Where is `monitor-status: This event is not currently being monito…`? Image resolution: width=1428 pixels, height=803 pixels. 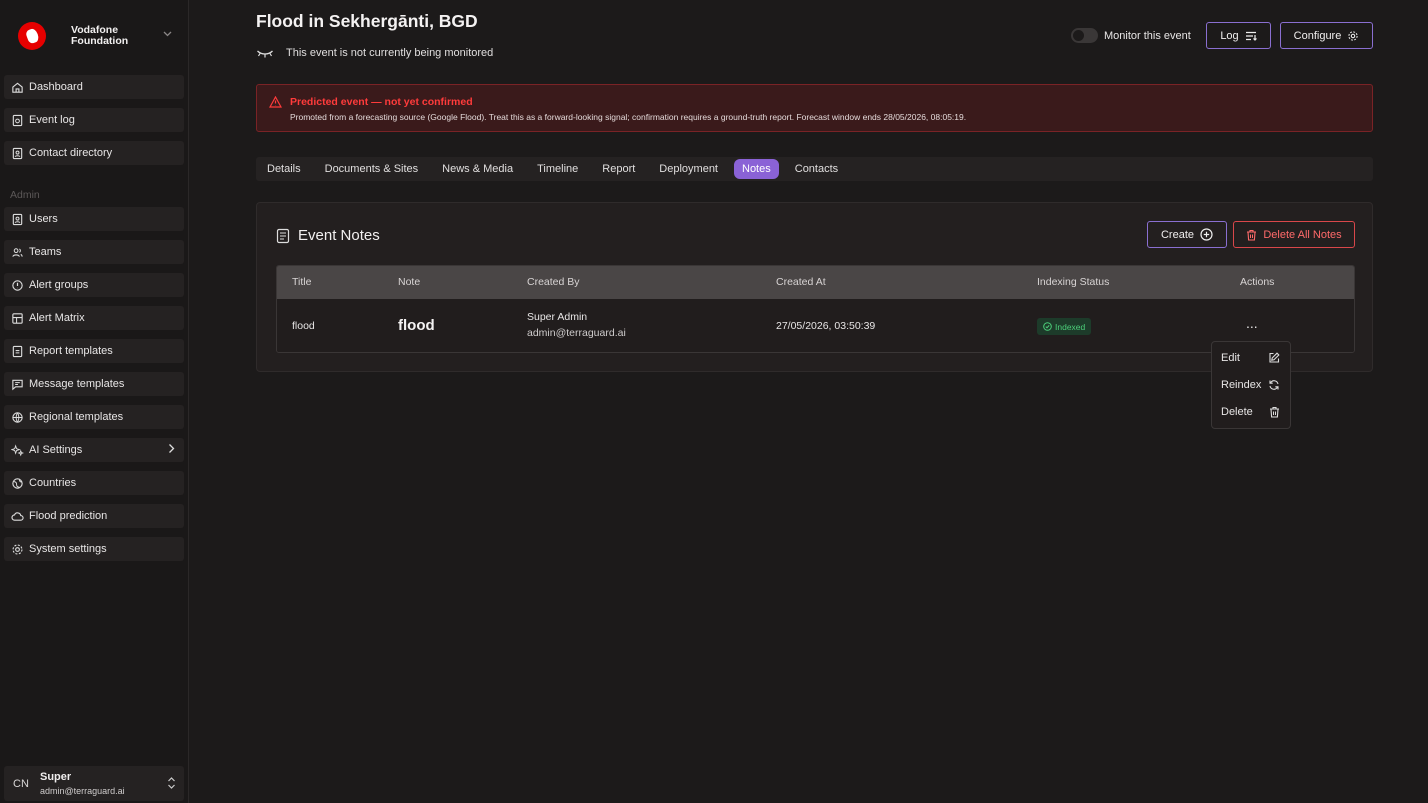
monitor-status: This event is not currently being monito… is located at coordinates (374, 53).